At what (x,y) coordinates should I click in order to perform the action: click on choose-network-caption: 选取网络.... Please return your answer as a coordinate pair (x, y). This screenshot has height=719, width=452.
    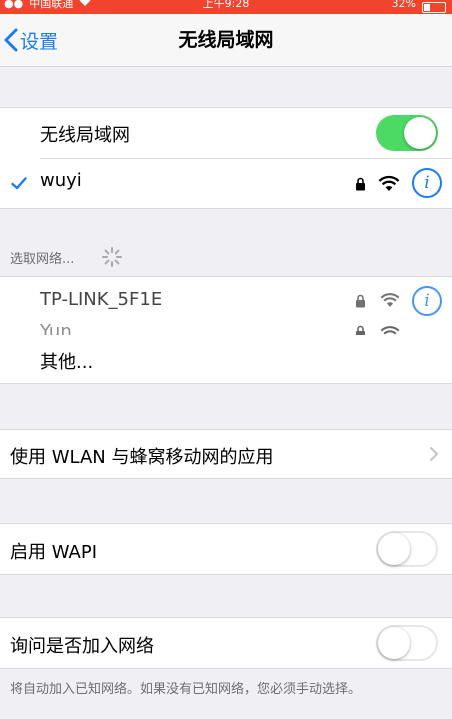
    Looking at the image, I should click on (42, 259).